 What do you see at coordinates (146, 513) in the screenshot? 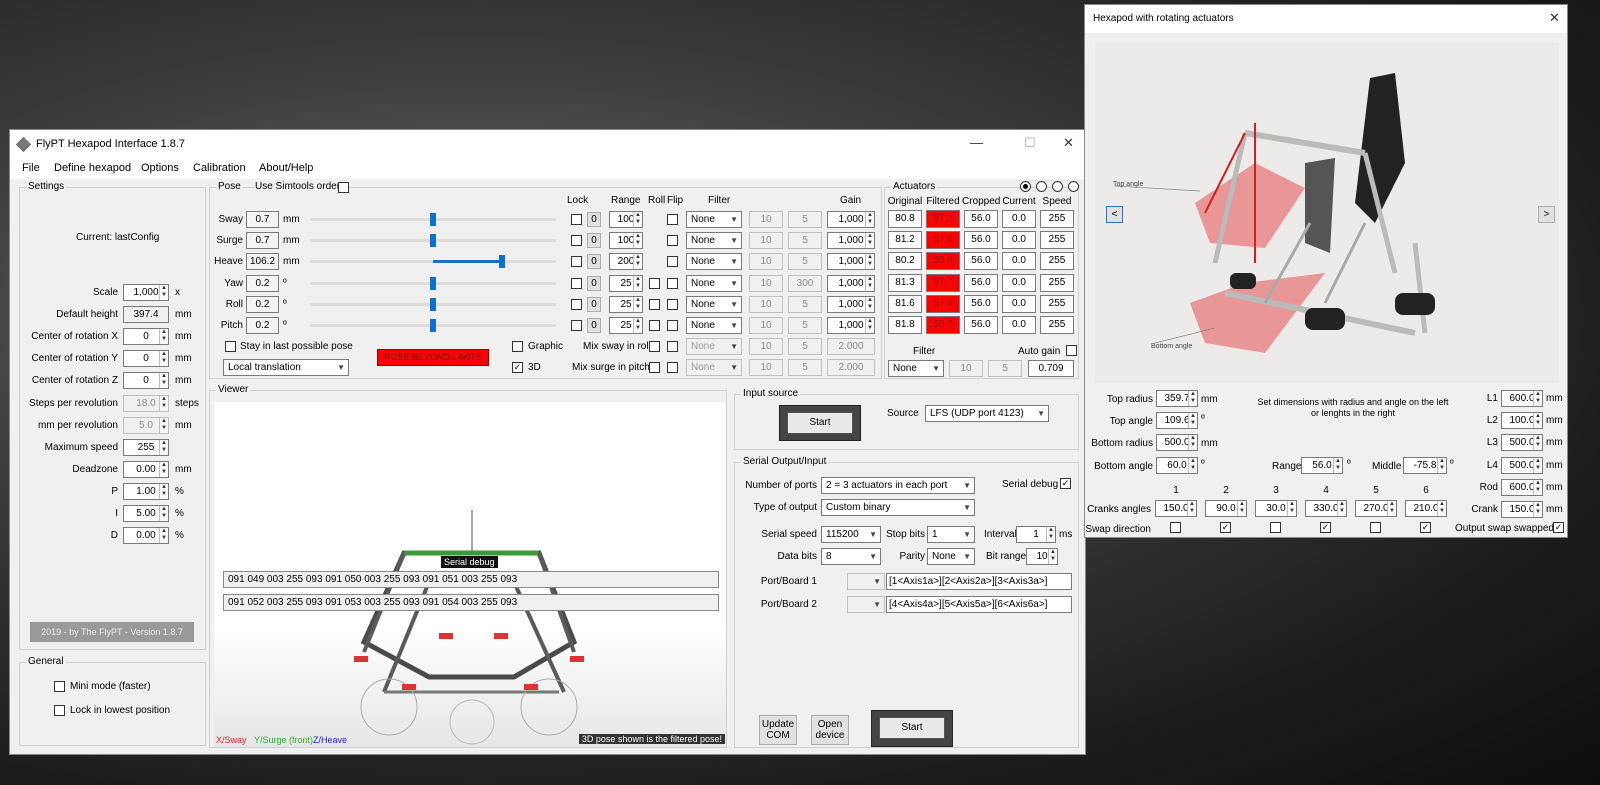
I see `setting-input: 5.00 ▲ ▼` at bounding box center [146, 513].